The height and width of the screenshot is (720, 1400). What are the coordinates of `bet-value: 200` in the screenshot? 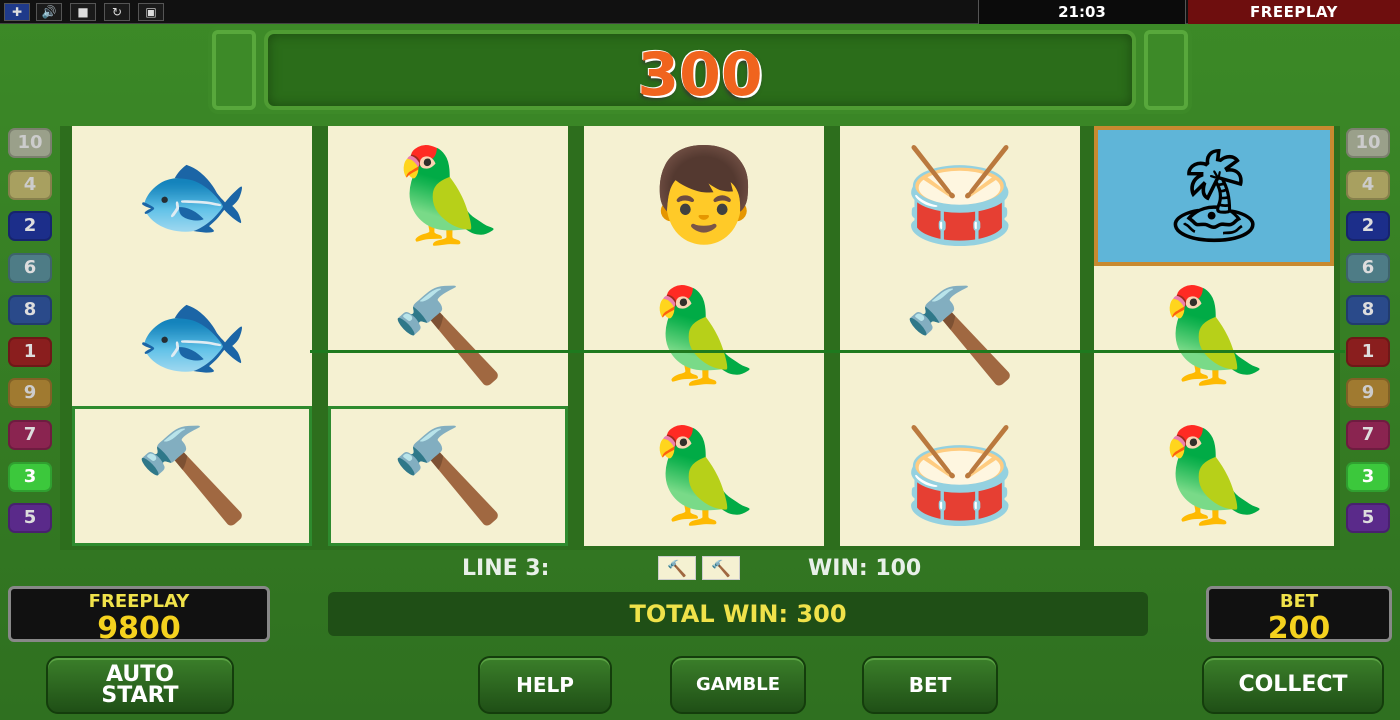 It's located at (1299, 628).